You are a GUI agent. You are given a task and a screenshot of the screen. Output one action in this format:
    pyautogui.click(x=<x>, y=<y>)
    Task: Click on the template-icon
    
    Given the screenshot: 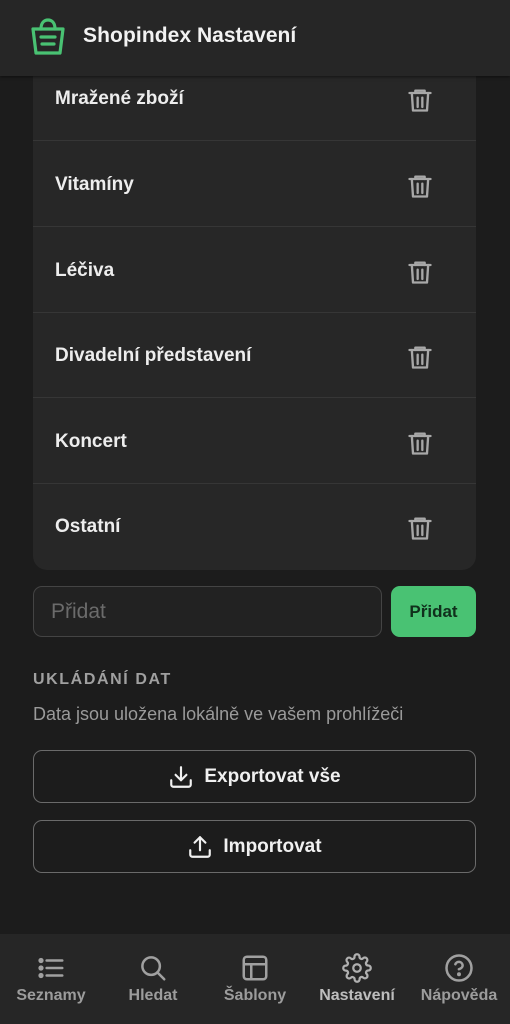 What is the action you would take?
    pyautogui.click(x=255, y=968)
    